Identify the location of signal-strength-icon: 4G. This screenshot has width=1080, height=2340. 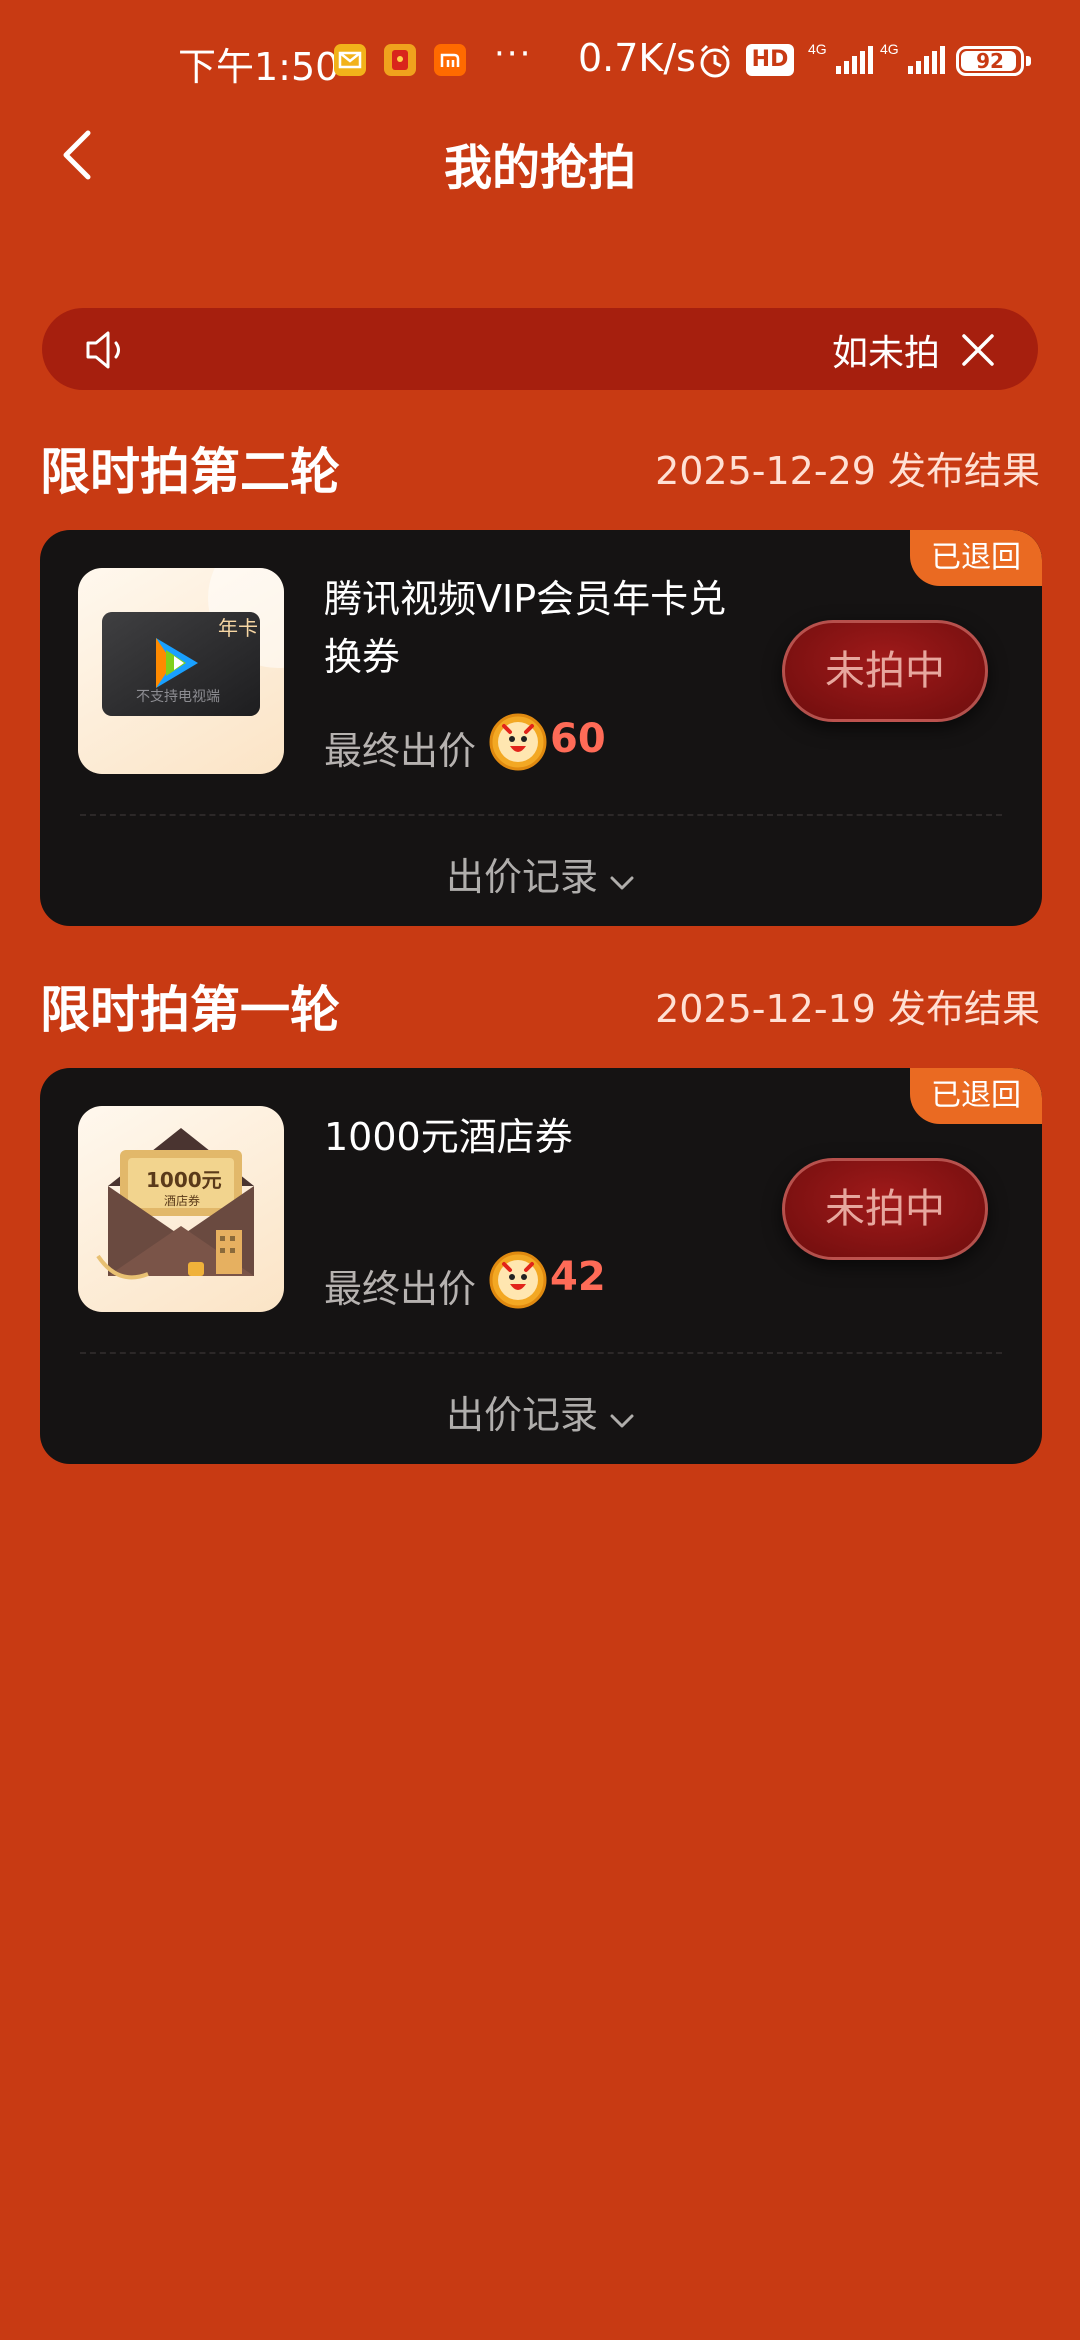
(842, 61).